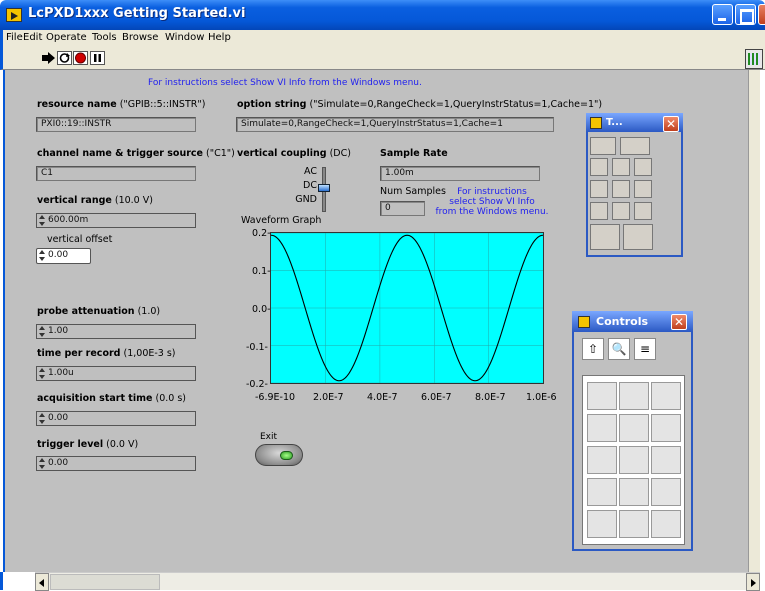  Describe the element at coordinates (436, 397) in the screenshot. I see `x-tick-label: 6.0E-7` at that location.